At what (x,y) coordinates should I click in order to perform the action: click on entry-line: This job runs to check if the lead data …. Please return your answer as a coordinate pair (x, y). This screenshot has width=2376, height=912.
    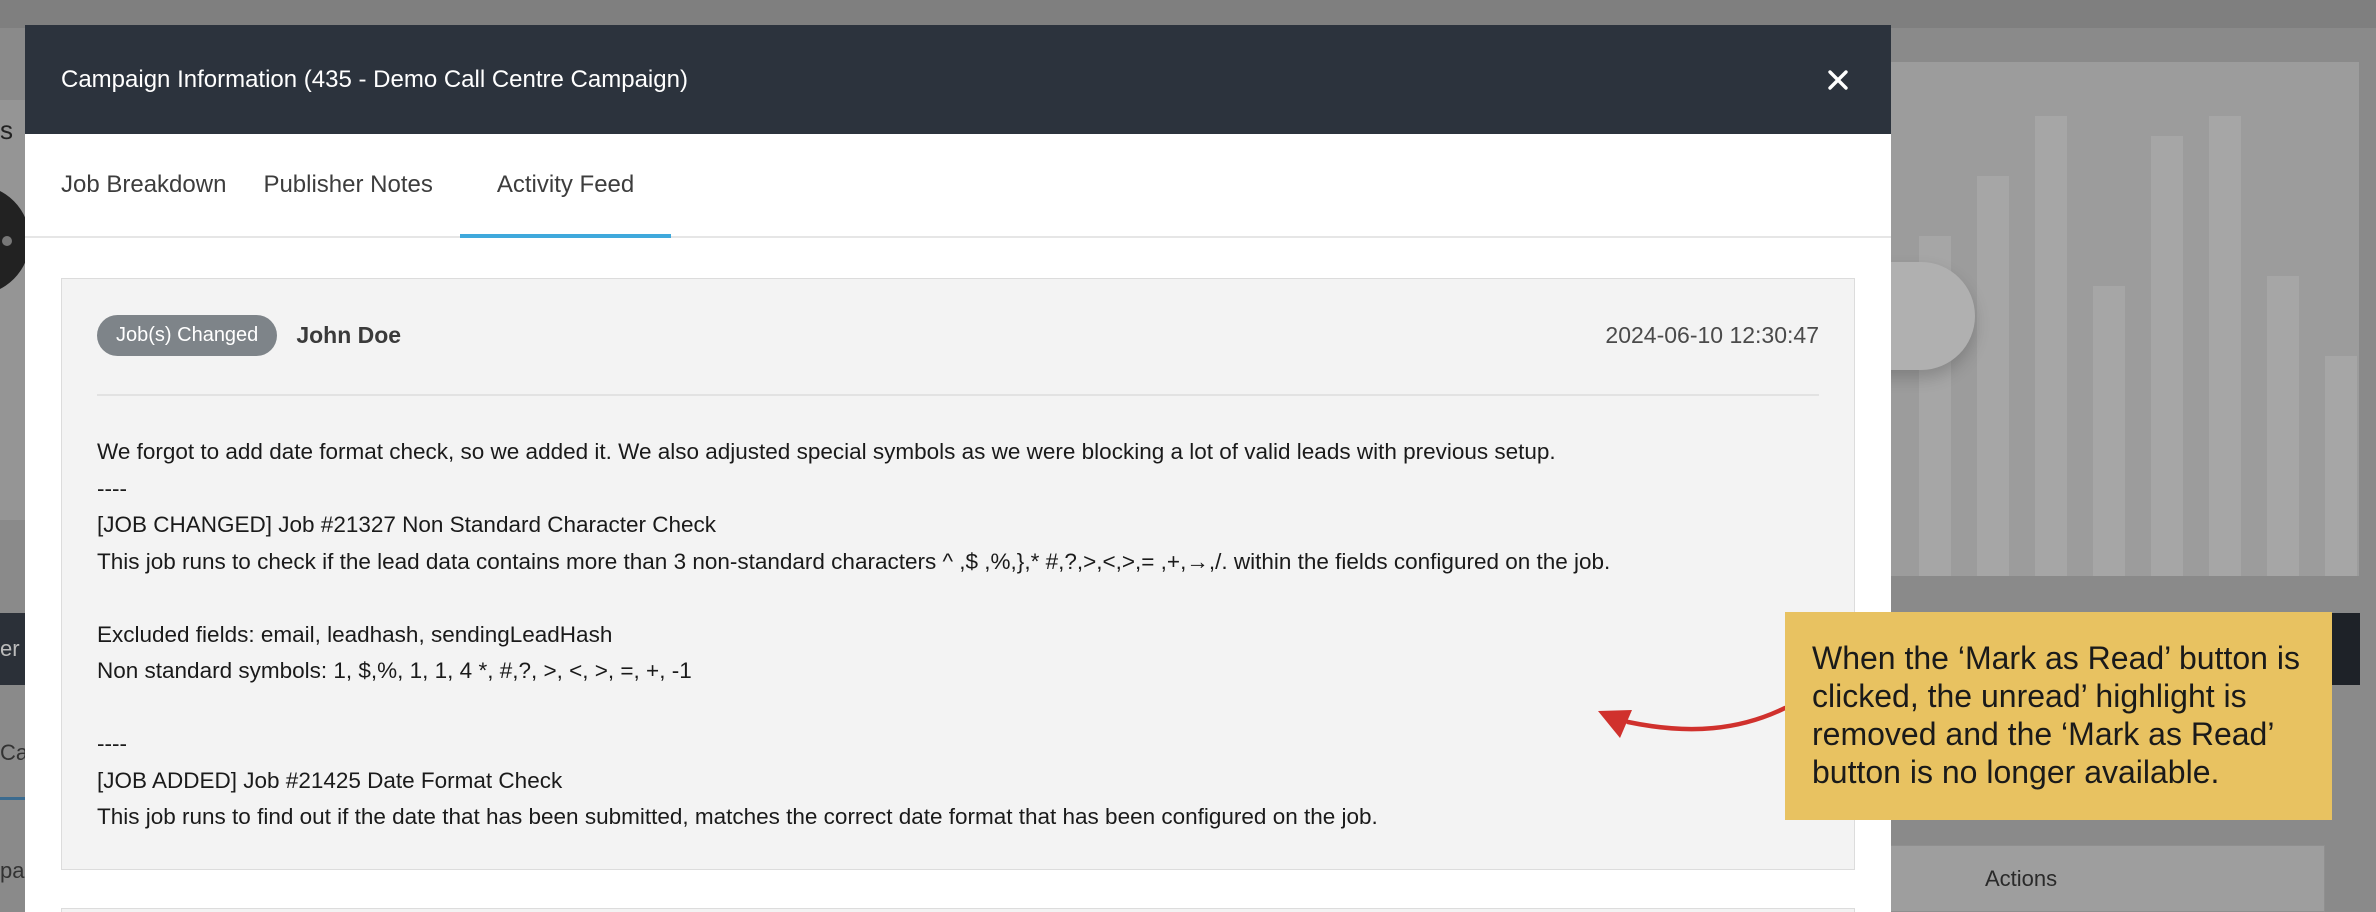
    Looking at the image, I should click on (854, 561).